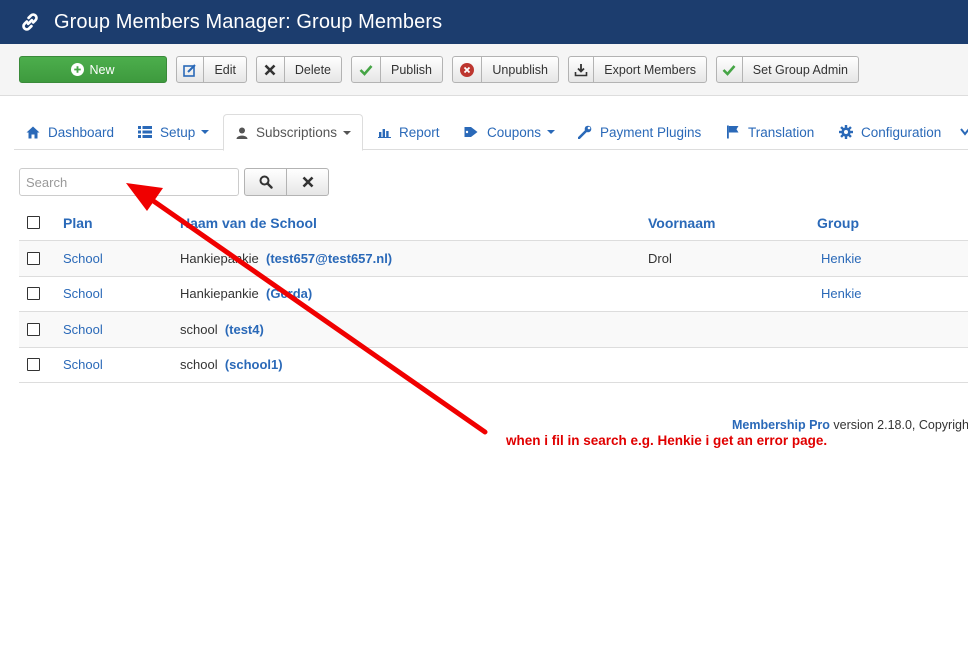 The image size is (968, 646). I want to click on page-title: Group Members Manager: Group Members, so click(248, 21).